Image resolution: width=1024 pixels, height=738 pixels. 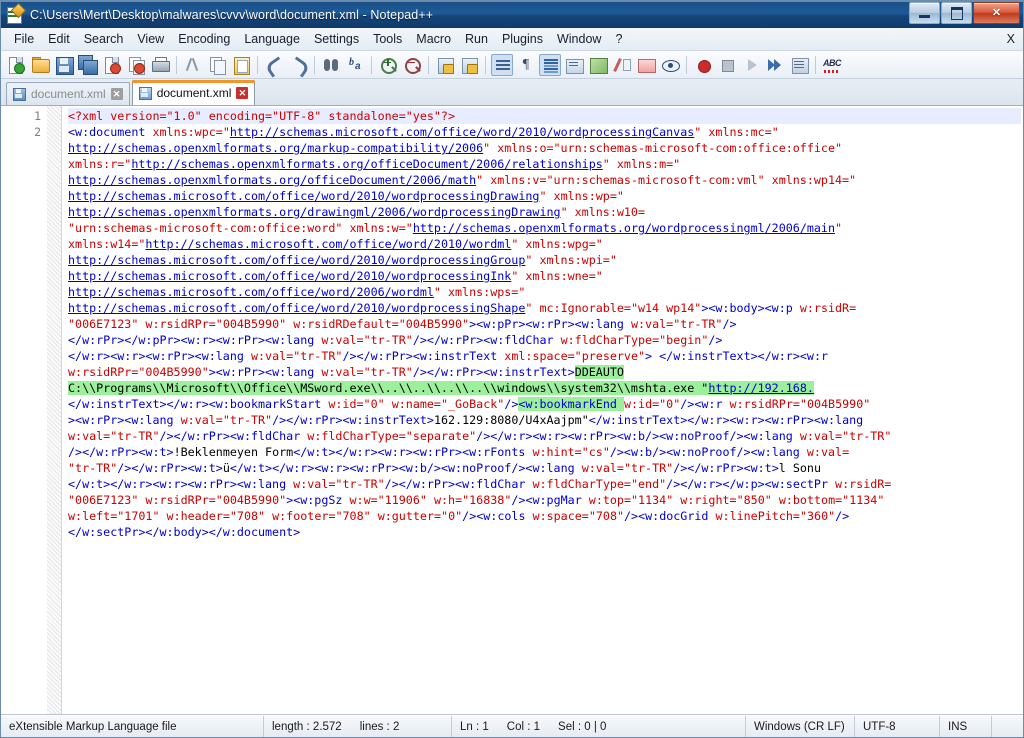 What do you see at coordinates (751, 65) in the screenshot?
I see `playback-button` at bounding box center [751, 65].